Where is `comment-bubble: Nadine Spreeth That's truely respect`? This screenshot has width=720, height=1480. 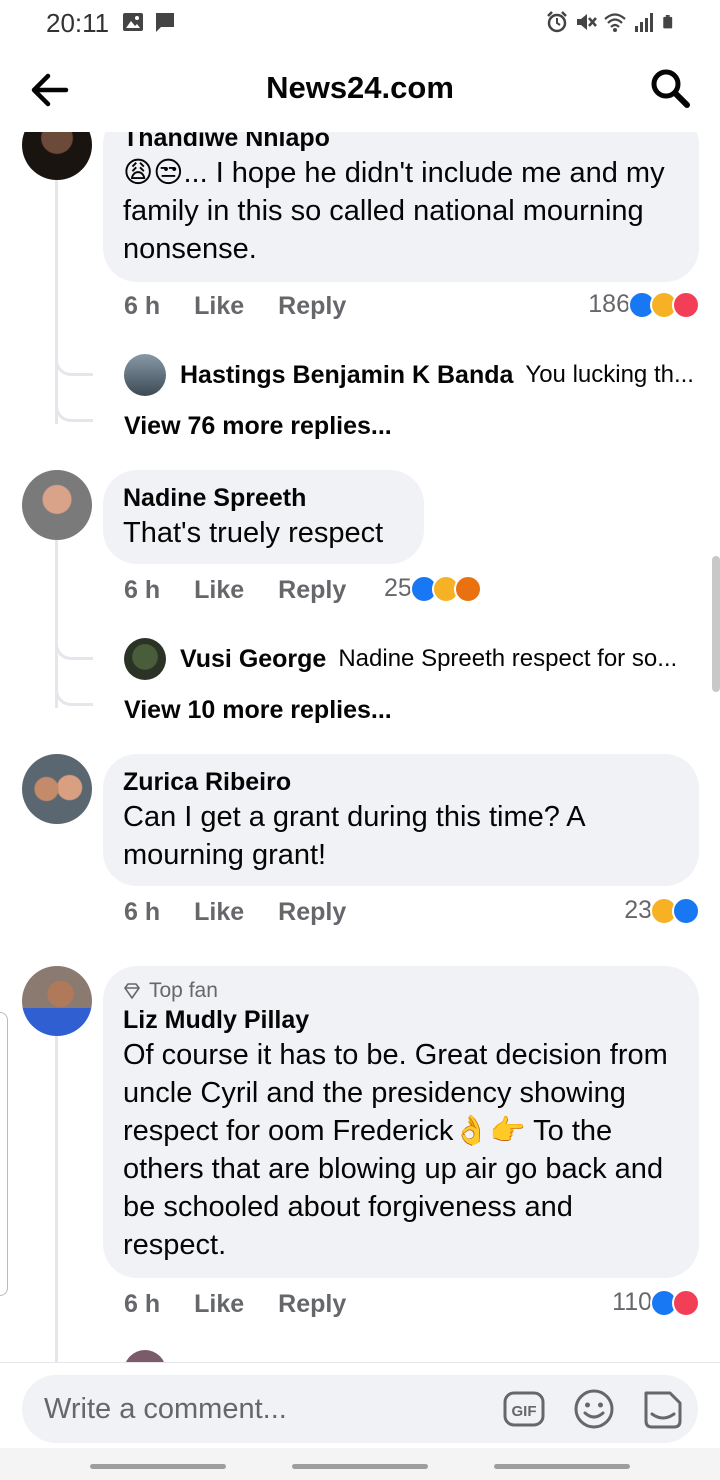
comment-bubble: Nadine Spreeth That's truely respect is located at coordinates (263, 517).